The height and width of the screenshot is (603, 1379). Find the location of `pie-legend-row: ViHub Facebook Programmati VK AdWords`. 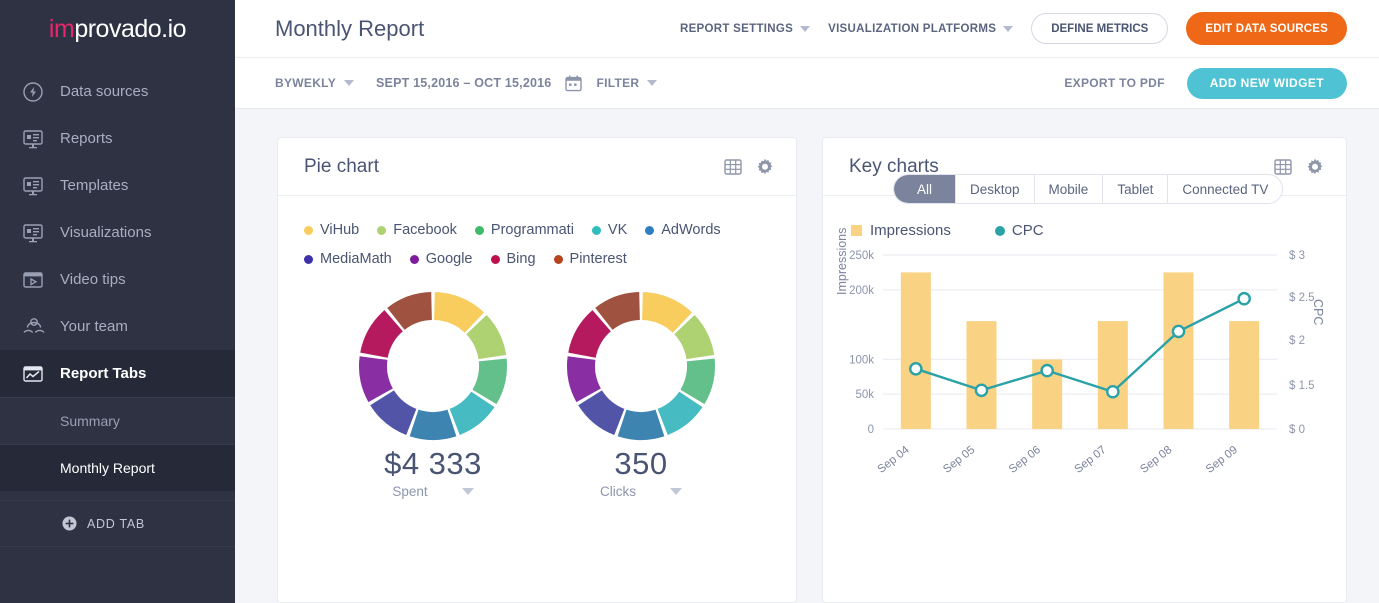

pie-legend-row: ViHub Facebook Programmati VK AdWords is located at coordinates (537, 230).